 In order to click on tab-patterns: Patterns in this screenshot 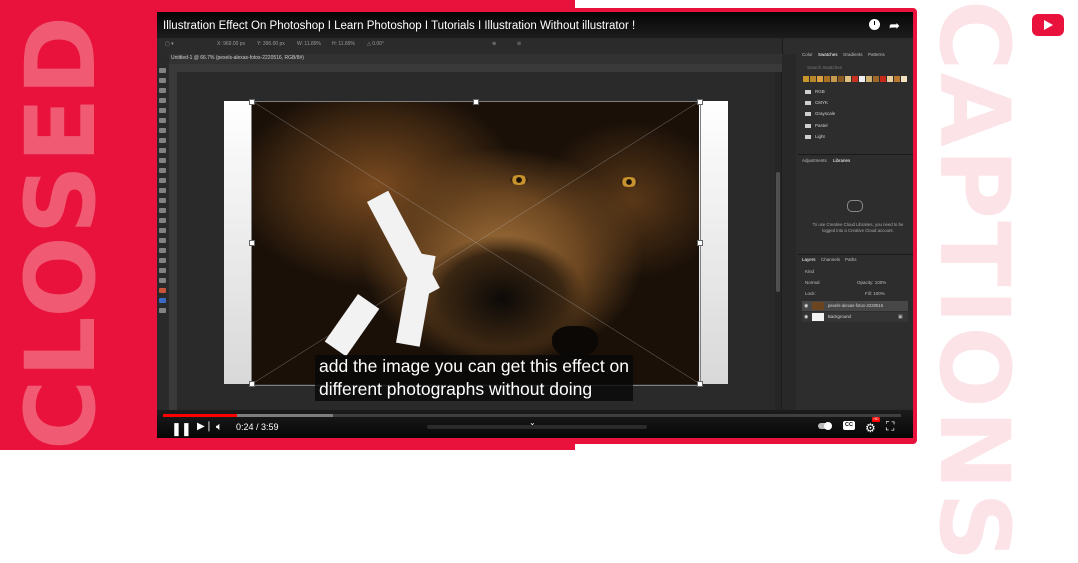, I will do `click(876, 54)`.